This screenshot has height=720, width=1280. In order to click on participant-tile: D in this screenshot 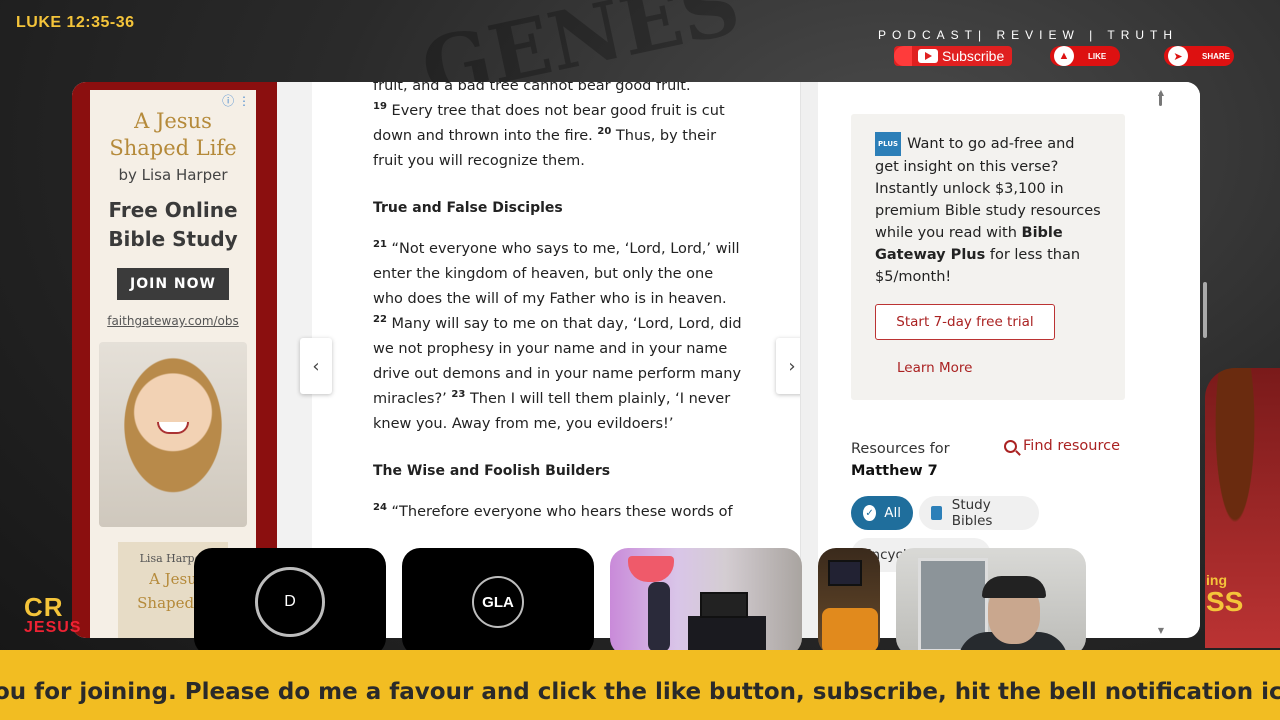, I will do `click(290, 602)`.